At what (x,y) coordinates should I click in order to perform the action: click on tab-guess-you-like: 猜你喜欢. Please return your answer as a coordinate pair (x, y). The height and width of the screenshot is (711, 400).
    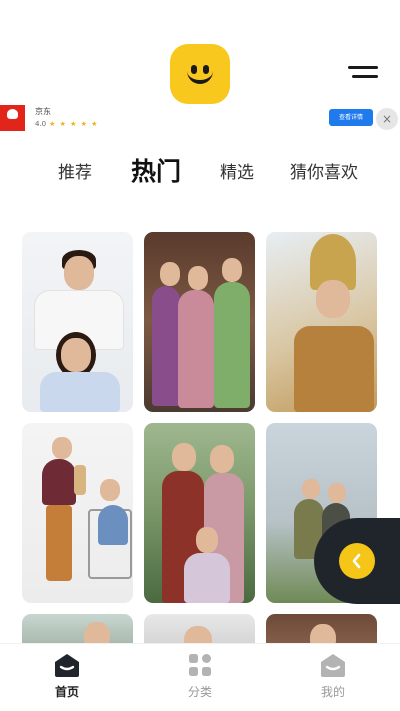
    Looking at the image, I should click on (324, 170).